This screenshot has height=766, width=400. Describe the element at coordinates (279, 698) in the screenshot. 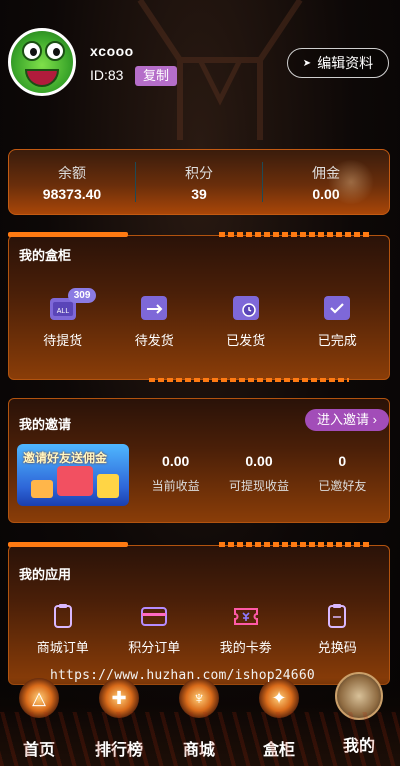

I see `cabinet-icon: ✦` at that location.